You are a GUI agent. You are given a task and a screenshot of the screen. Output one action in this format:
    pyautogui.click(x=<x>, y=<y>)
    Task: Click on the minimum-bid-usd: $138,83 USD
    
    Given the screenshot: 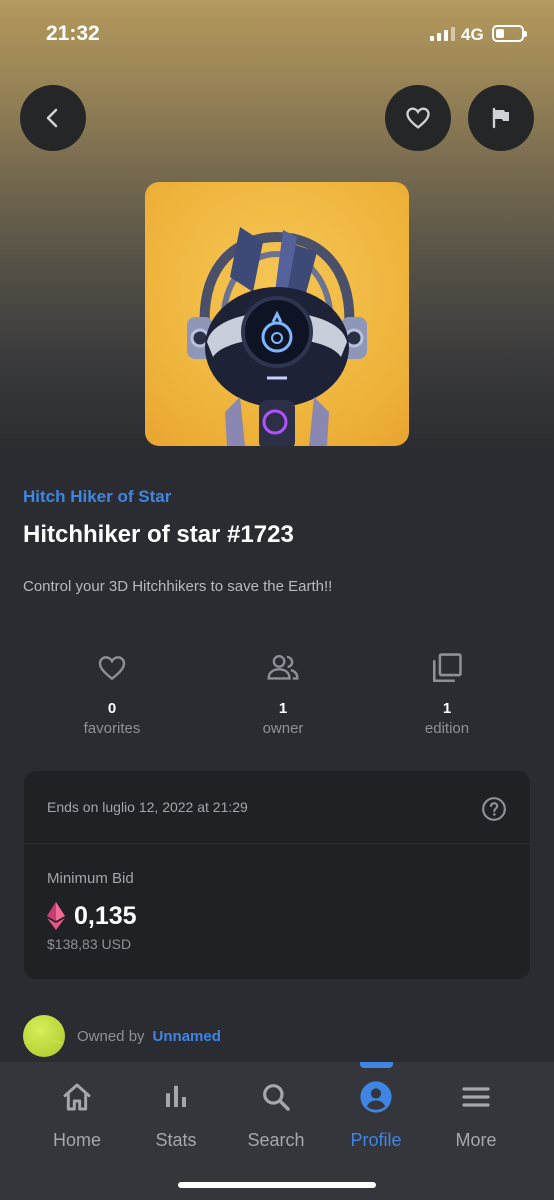 What is the action you would take?
    pyautogui.click(x=89, y=944)
    